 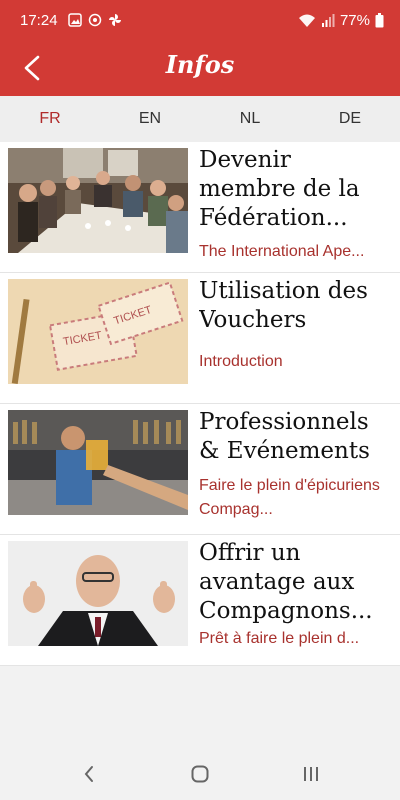 I want to click on status-time: 17:24, so click(x=39, y=20).